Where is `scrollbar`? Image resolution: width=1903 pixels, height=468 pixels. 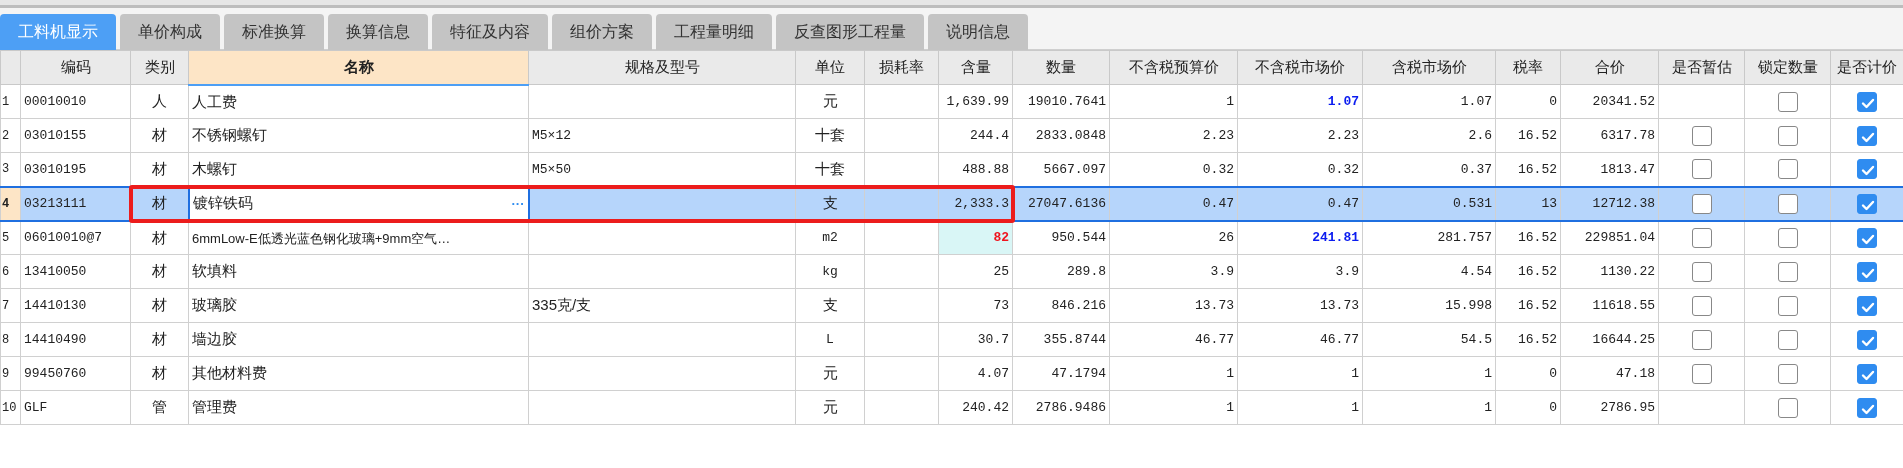 scrollbar is located at coordinates (951, 4).